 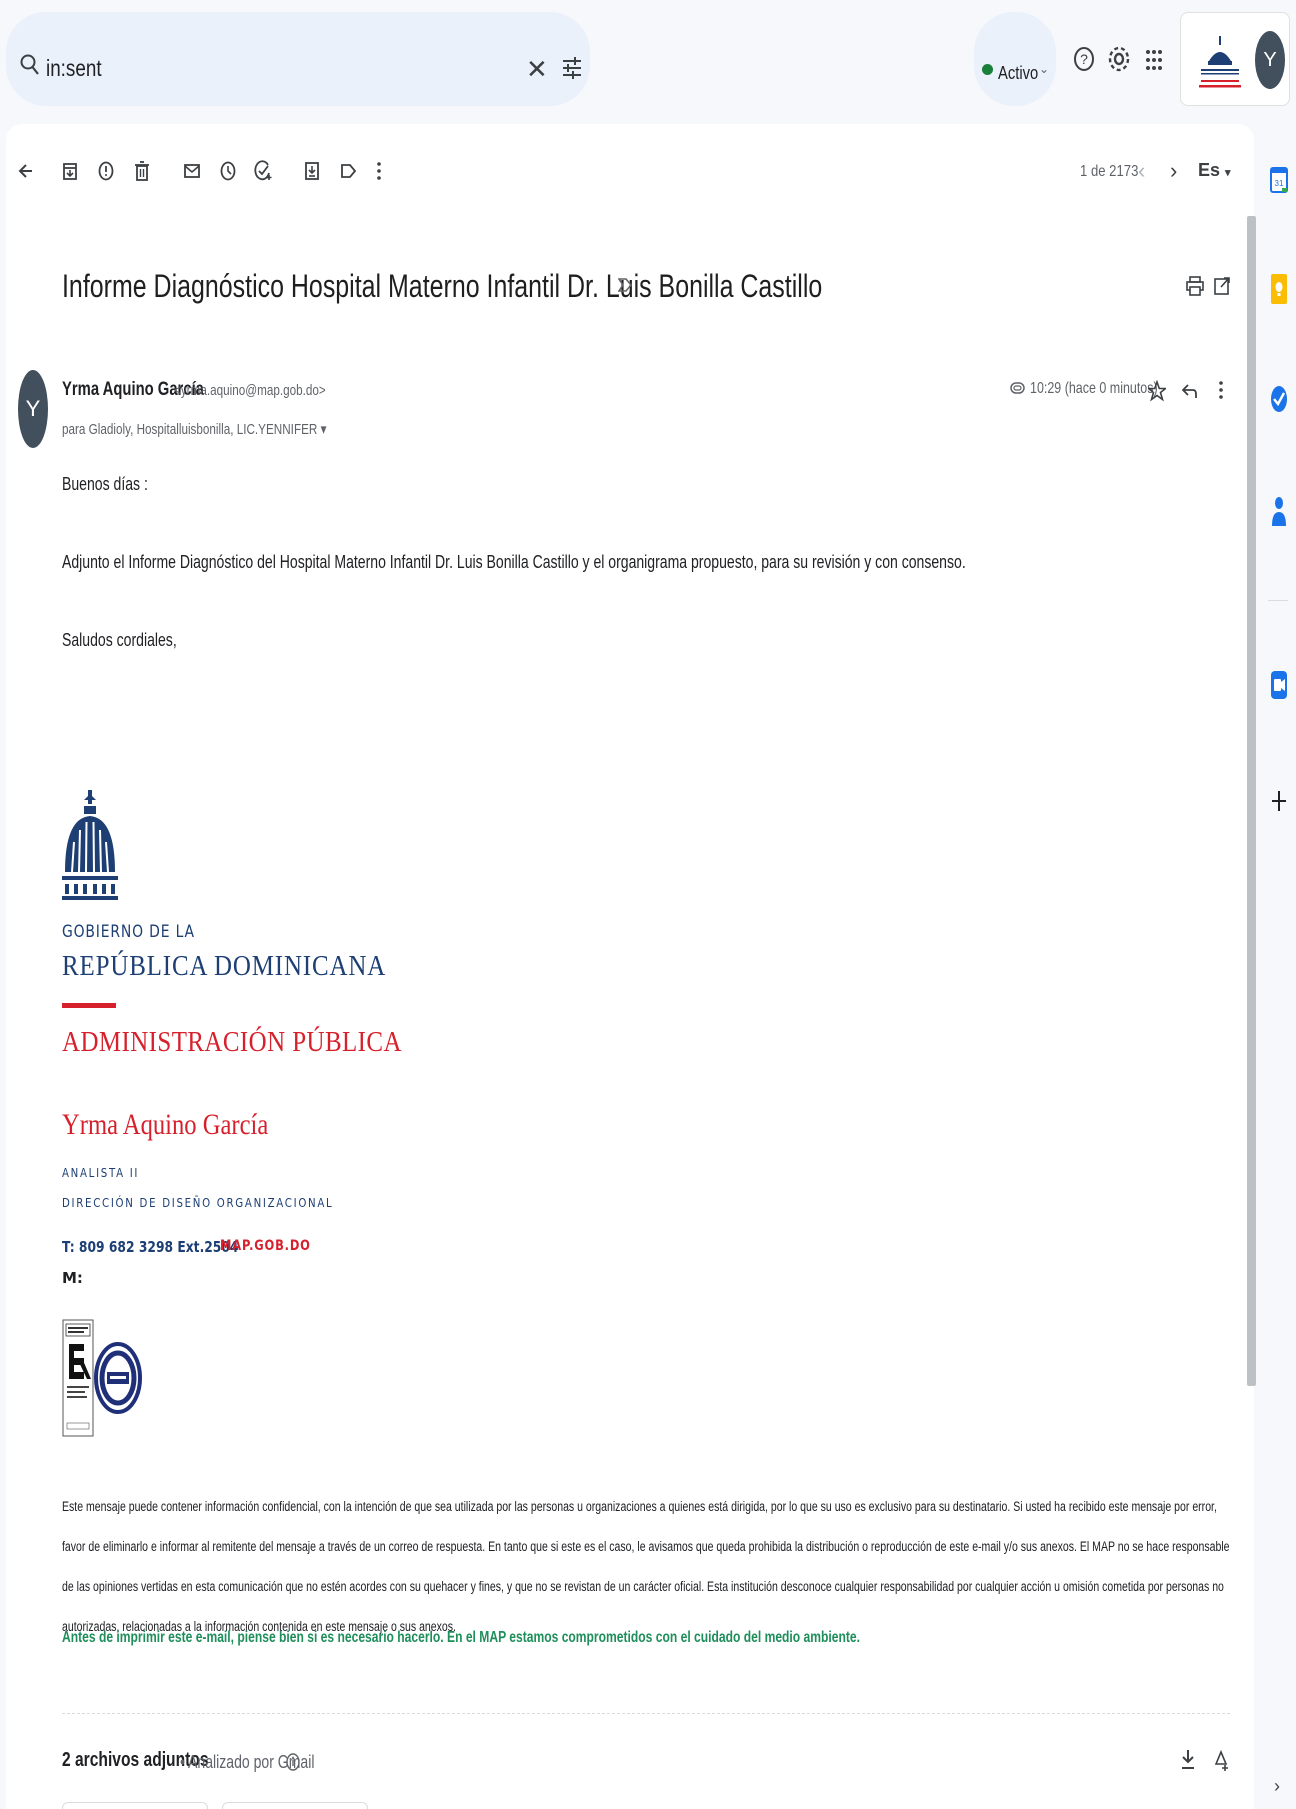 I want to click on download-all-icon, so click(x=1188, y=1762).